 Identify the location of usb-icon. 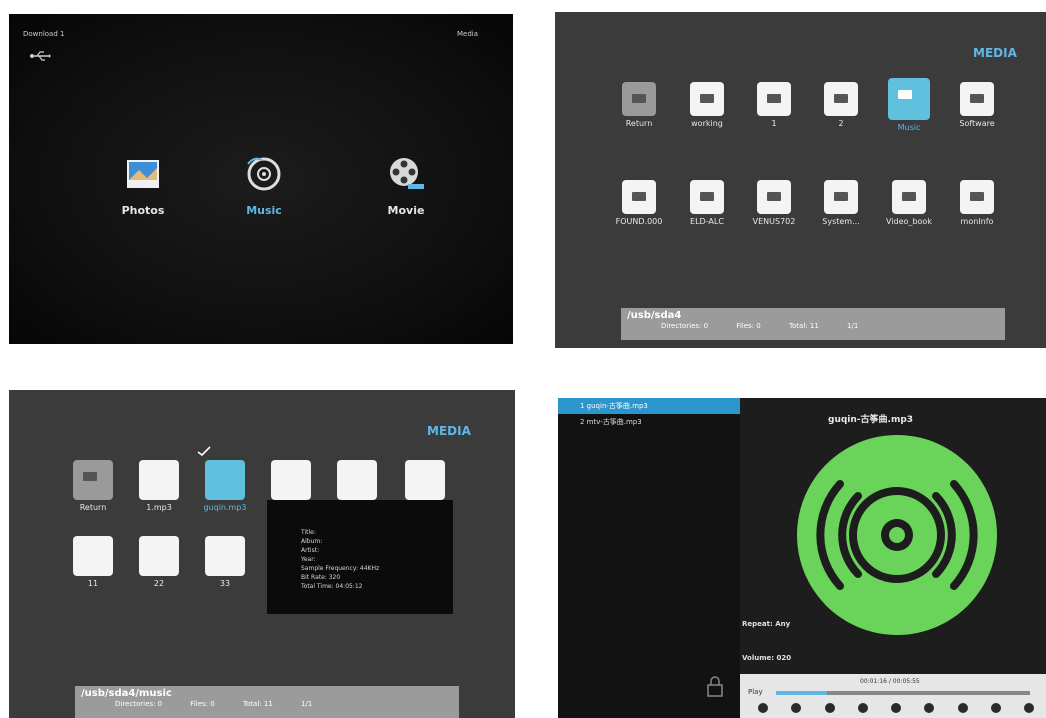
(40, 56).